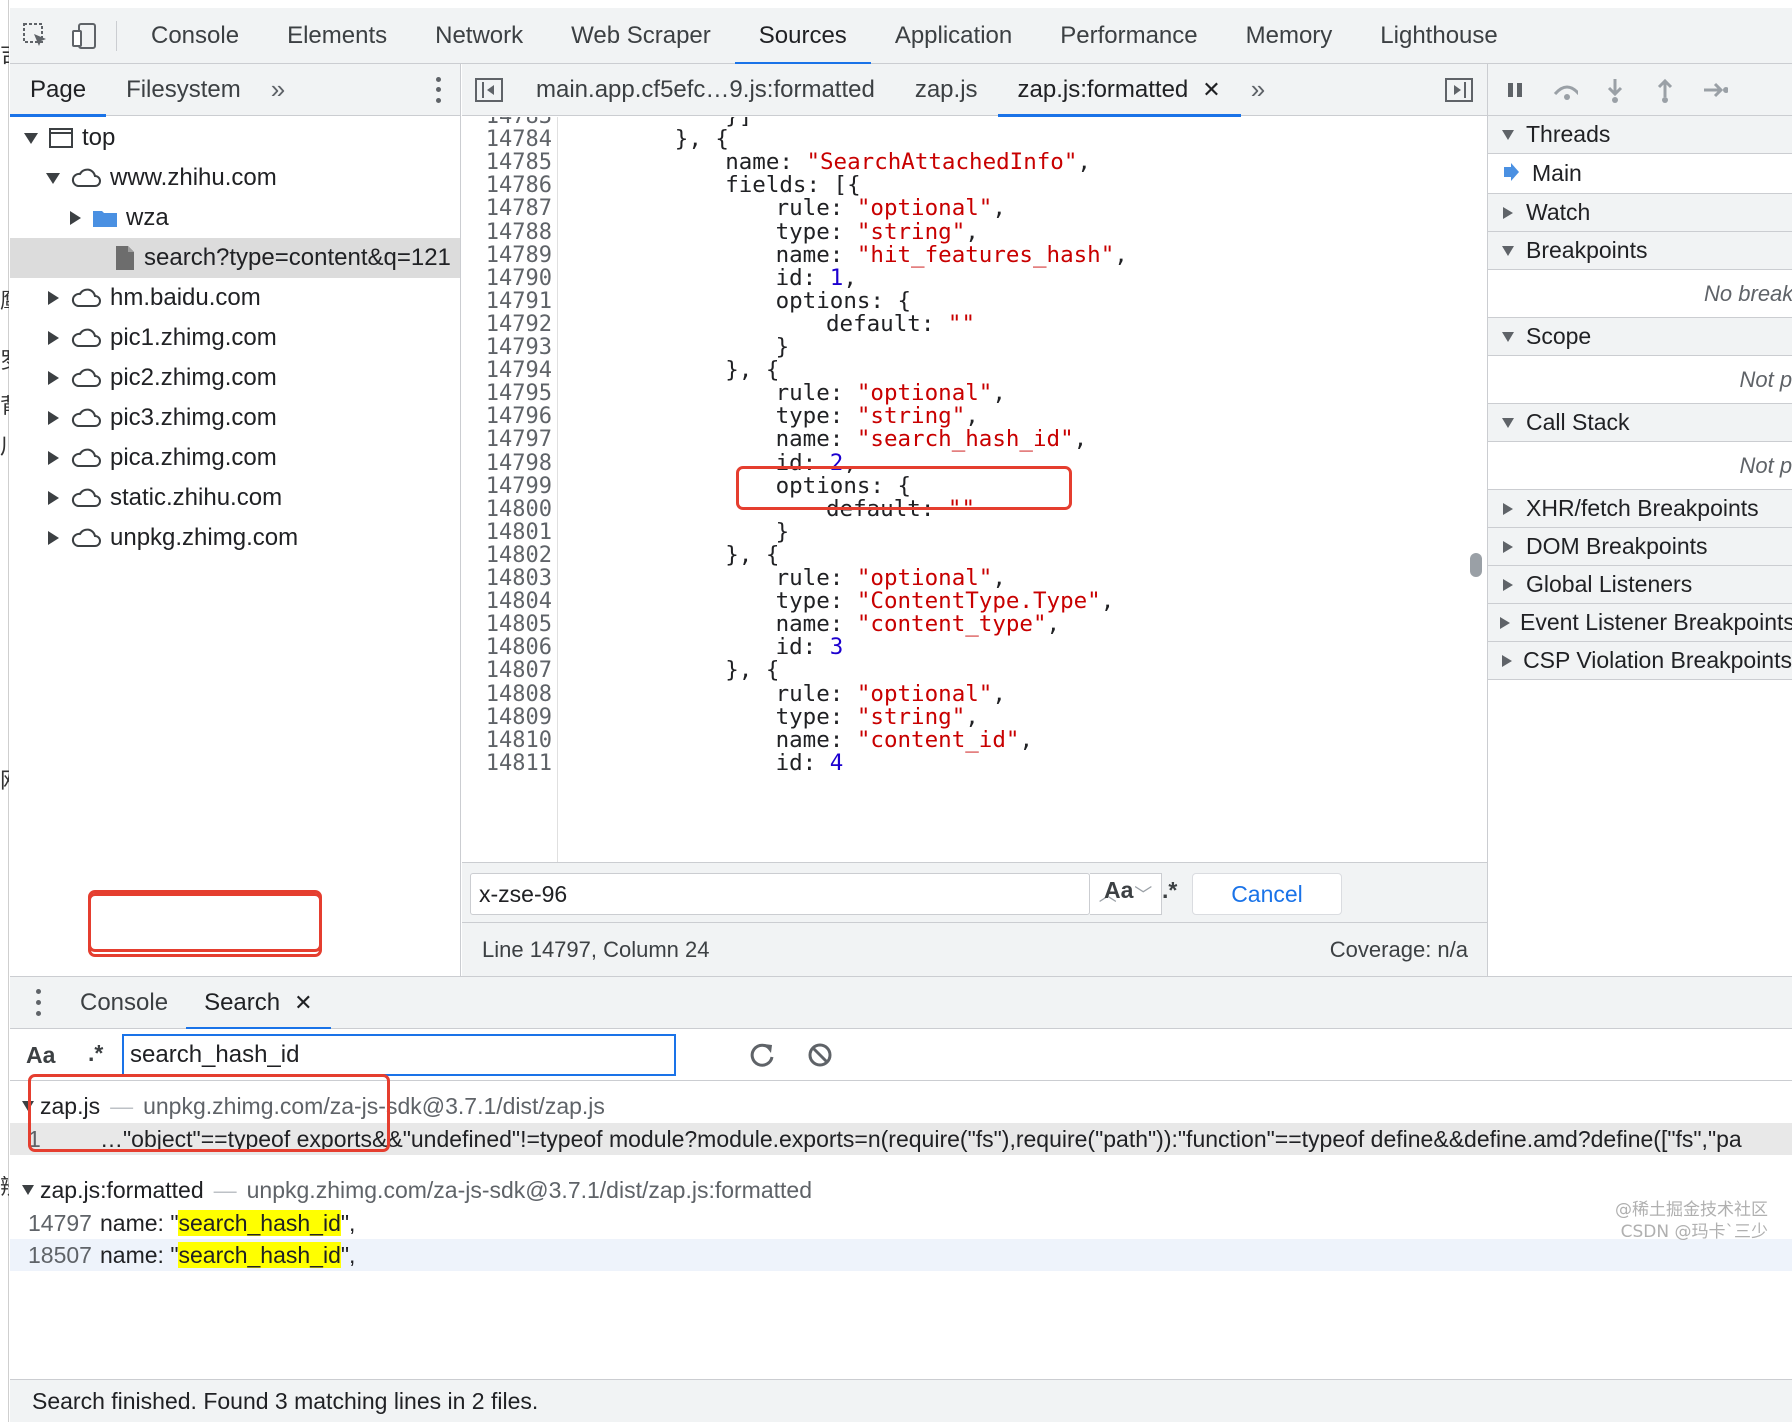 This screenshot has width=1792, height=1422. I want to click on tab-page: Page, so click(58, 90).